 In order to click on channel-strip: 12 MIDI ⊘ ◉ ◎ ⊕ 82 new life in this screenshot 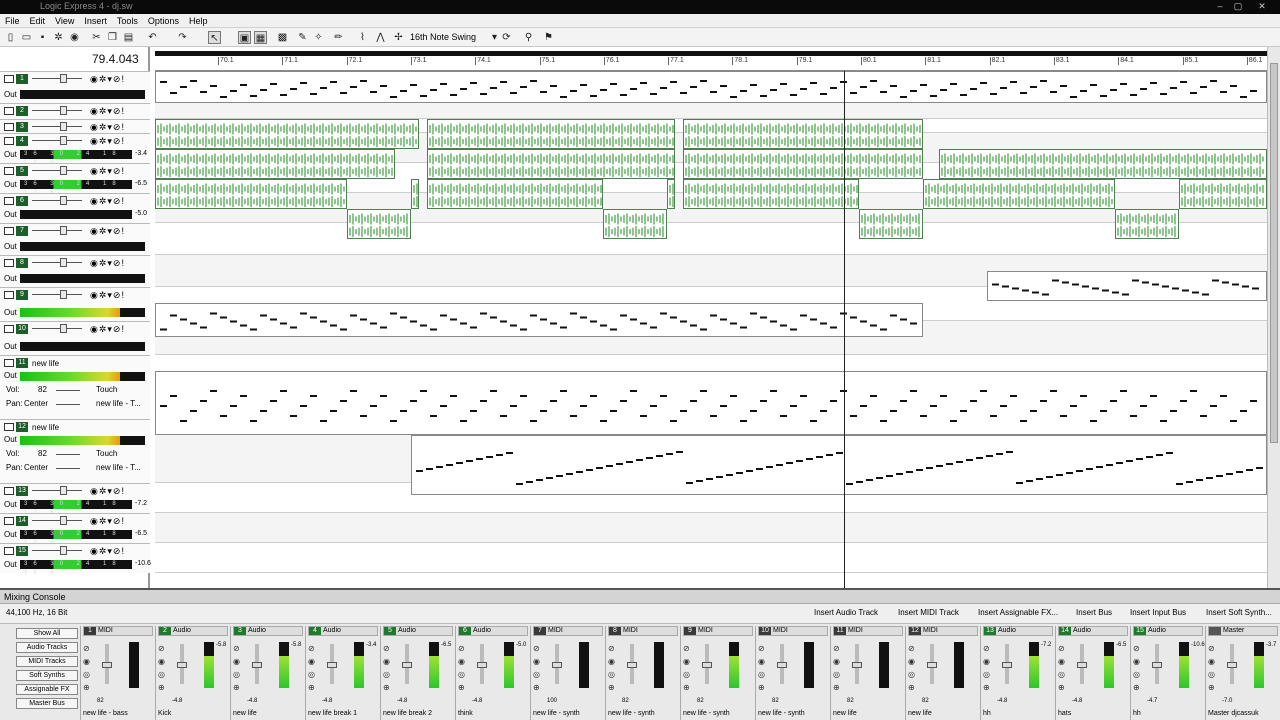, I will do `click(942, 673)`.